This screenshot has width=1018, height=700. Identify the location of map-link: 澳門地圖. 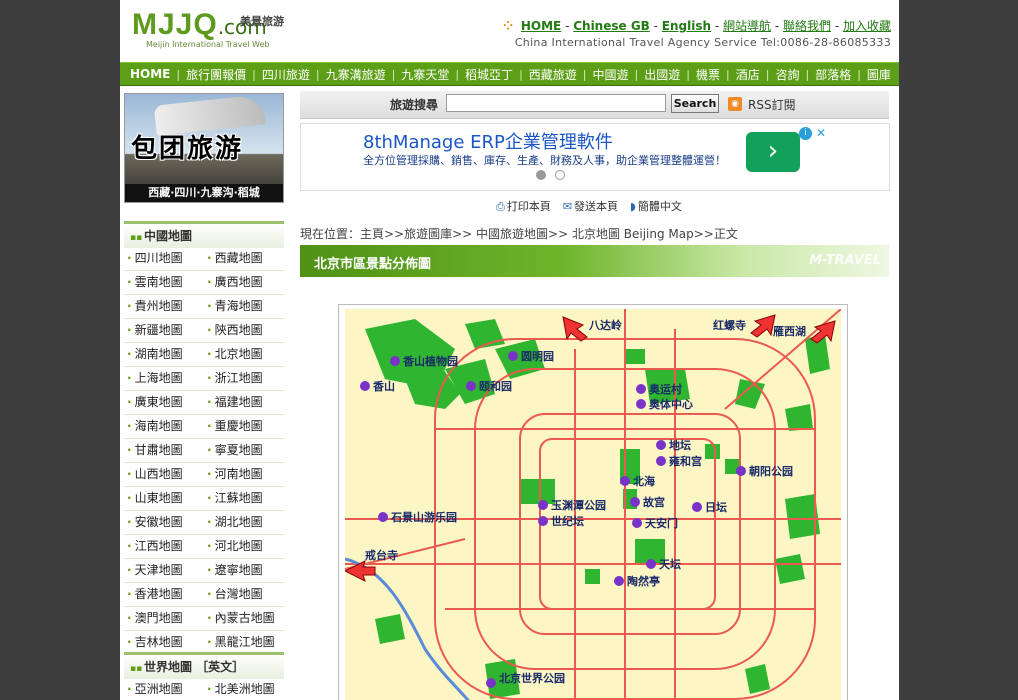
(164, 618).